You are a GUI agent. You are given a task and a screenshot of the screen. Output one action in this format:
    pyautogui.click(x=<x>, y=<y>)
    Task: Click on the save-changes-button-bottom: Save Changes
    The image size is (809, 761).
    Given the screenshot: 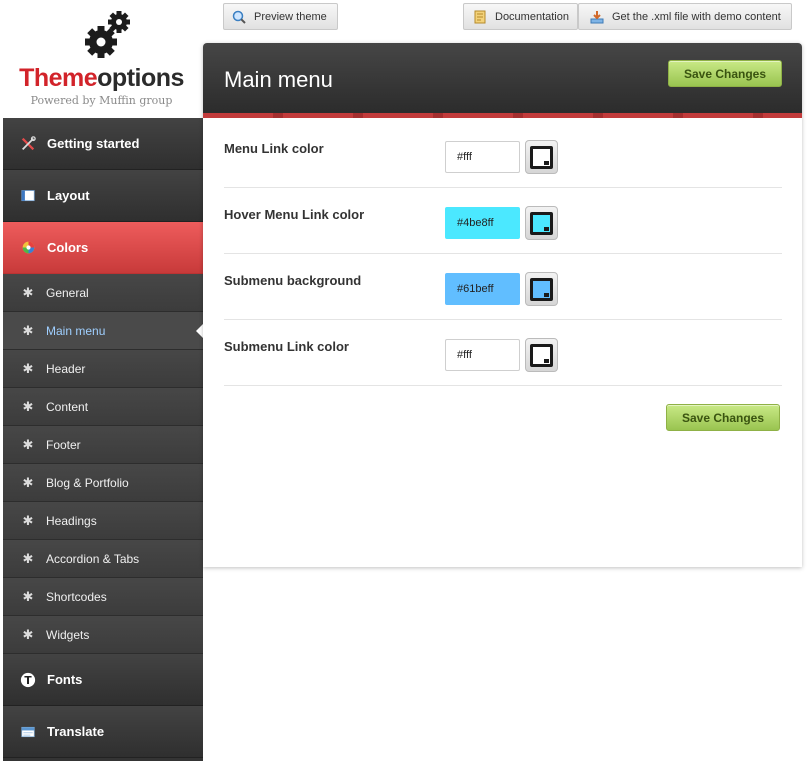 What is the action you would take?
    pyautogui.click(x=723, y=417)
    